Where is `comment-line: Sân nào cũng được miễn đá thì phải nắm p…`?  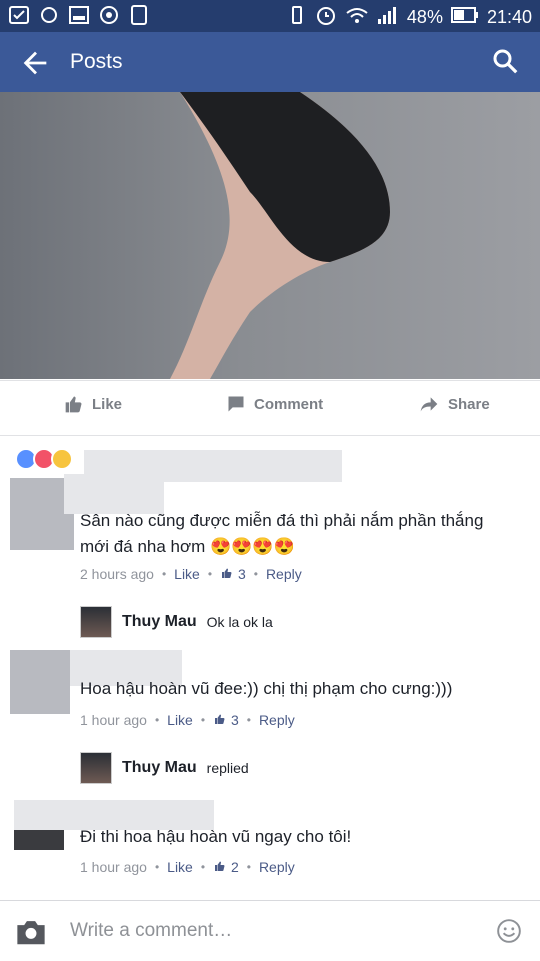
comment-line: Sân nào cũng được miễn đá thì phải nắm p… is located at coordinates (282, 520).